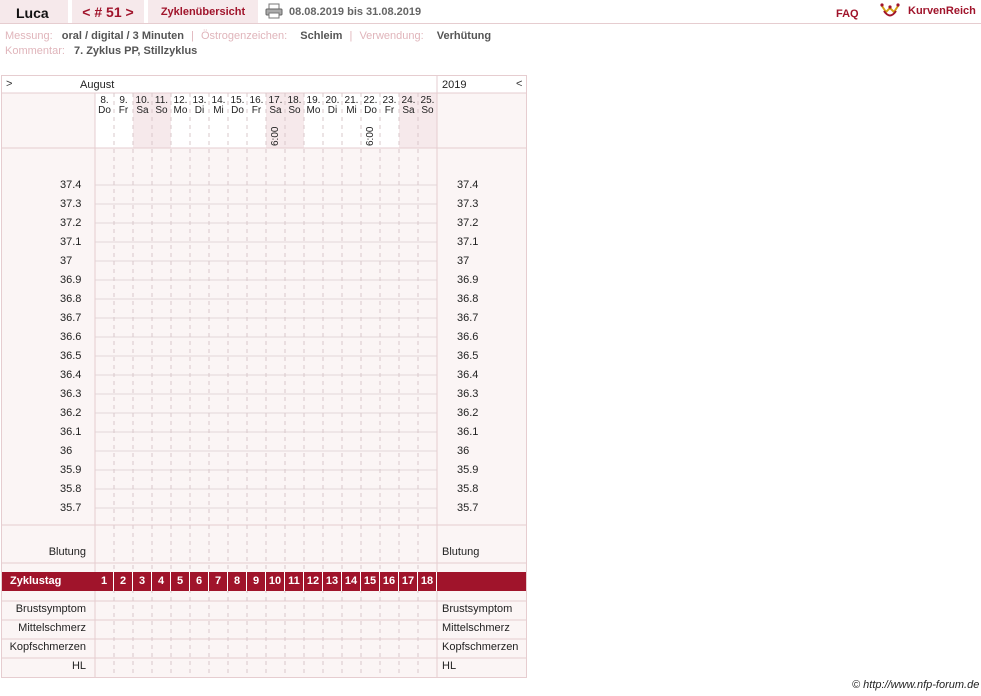 Image resolution: width=981 pixels, height=696 pixels. Describe the element at coordinates (108, 11) in the screenshot. I see `cycle-navigator: < # 51 >` at that location.